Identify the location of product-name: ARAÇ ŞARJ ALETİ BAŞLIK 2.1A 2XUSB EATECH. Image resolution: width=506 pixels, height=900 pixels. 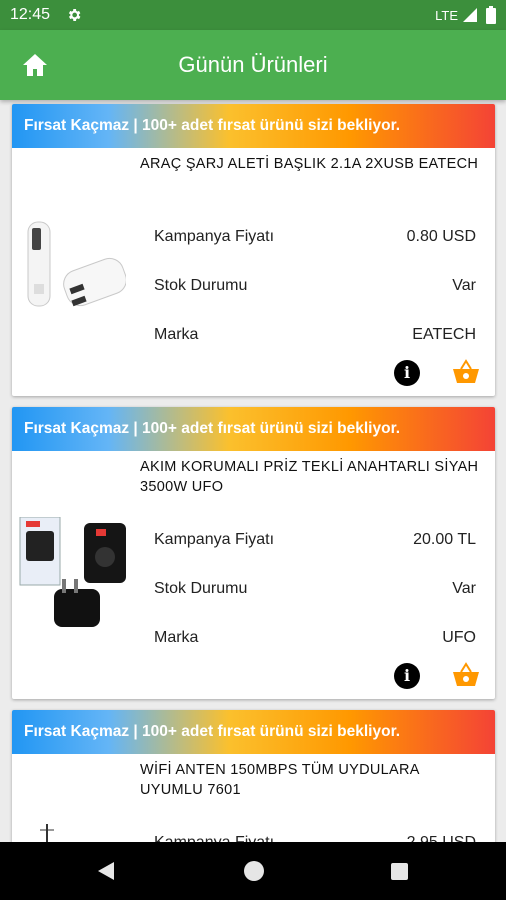
(309, 164).